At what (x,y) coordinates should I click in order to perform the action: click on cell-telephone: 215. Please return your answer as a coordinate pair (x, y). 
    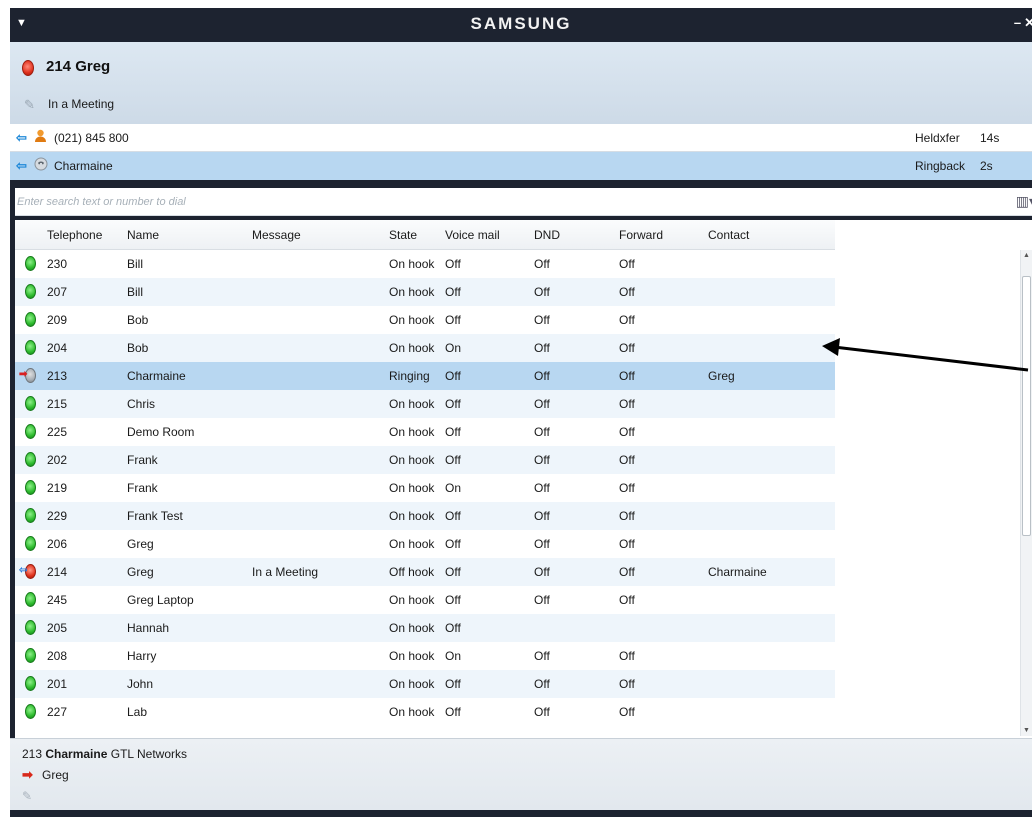
    Looking at the image, I should click on (57, 404).